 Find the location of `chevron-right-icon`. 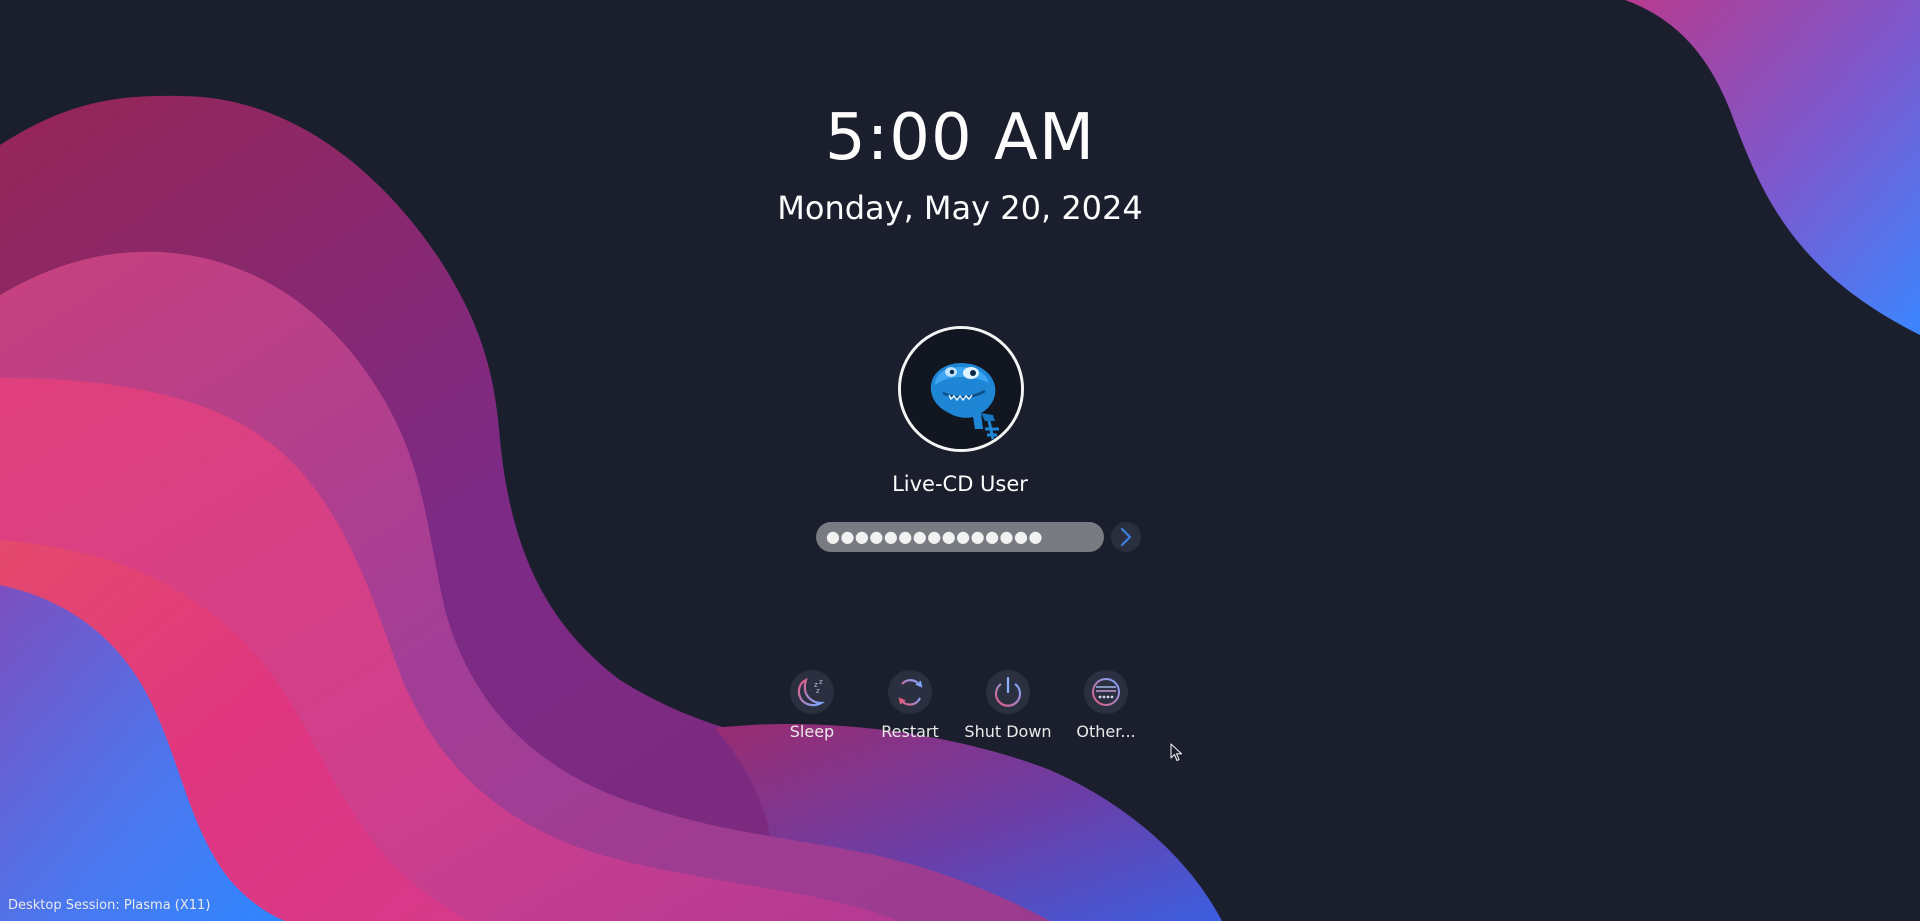

chevron-right-icon is located at coordinates (1126, 537).